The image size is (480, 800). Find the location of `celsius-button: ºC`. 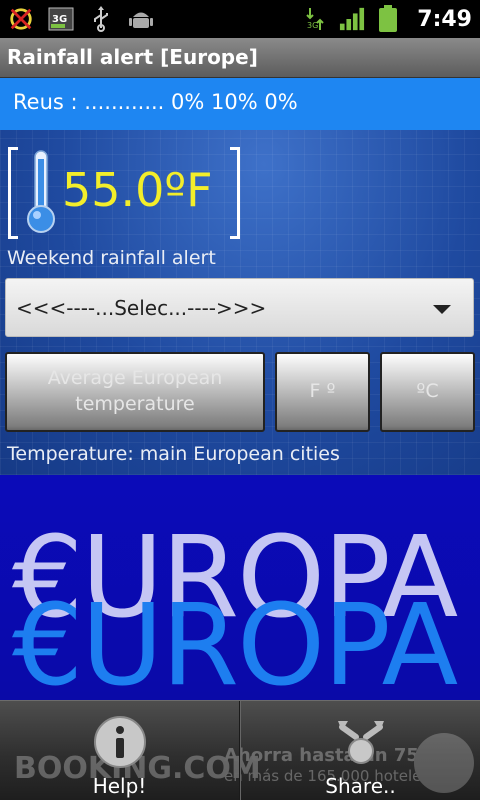

celsius-button: ºC is located at coordinates (427, 392).